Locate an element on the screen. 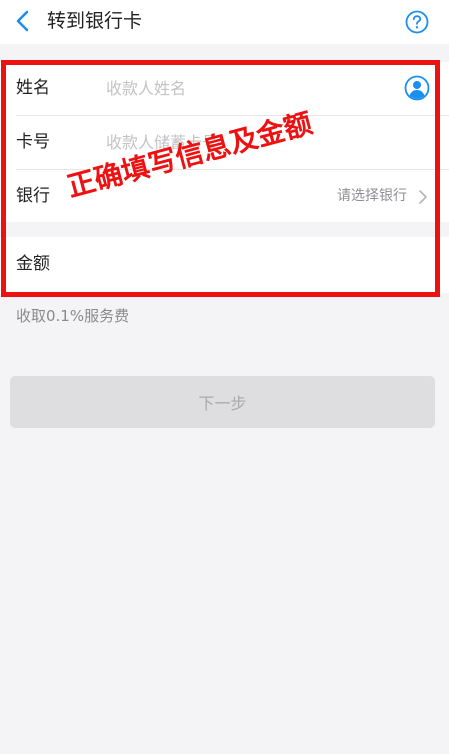 Image resolution: width=449 pixels, height=754 pixels. chevron-left-icon is located at coordinates (22, 21).